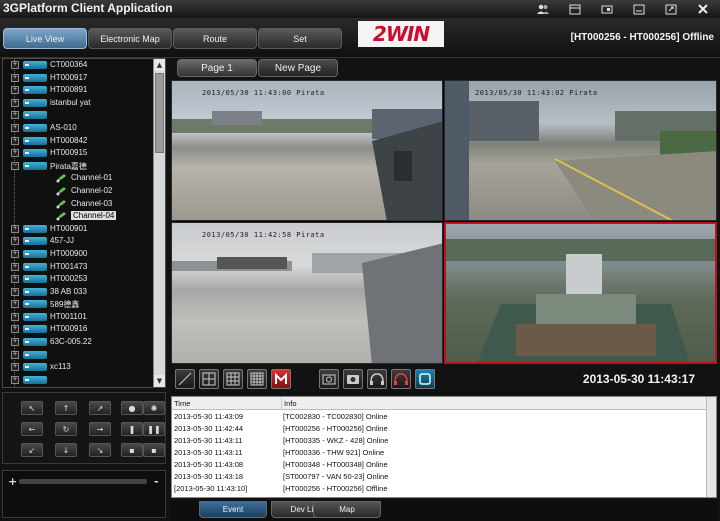  Describe the element at coordinates (154, 408) in the screenshot. I see `ptz-focus-icon: ✺` at that location.